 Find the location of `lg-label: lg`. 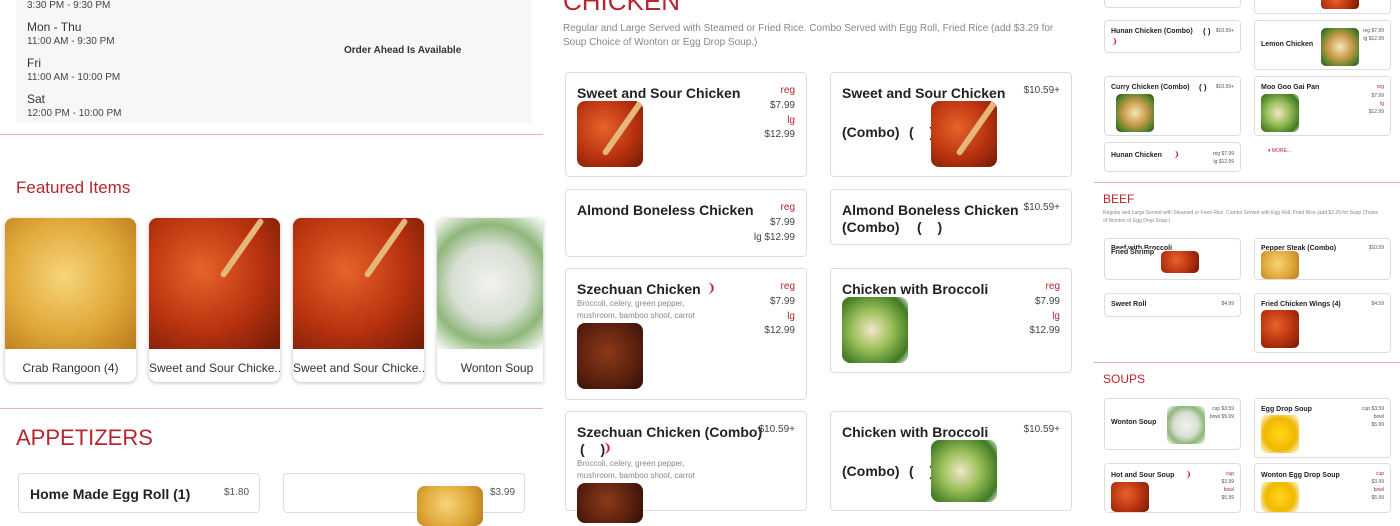

lg-label: lg is located at coordinates (1382, 104).